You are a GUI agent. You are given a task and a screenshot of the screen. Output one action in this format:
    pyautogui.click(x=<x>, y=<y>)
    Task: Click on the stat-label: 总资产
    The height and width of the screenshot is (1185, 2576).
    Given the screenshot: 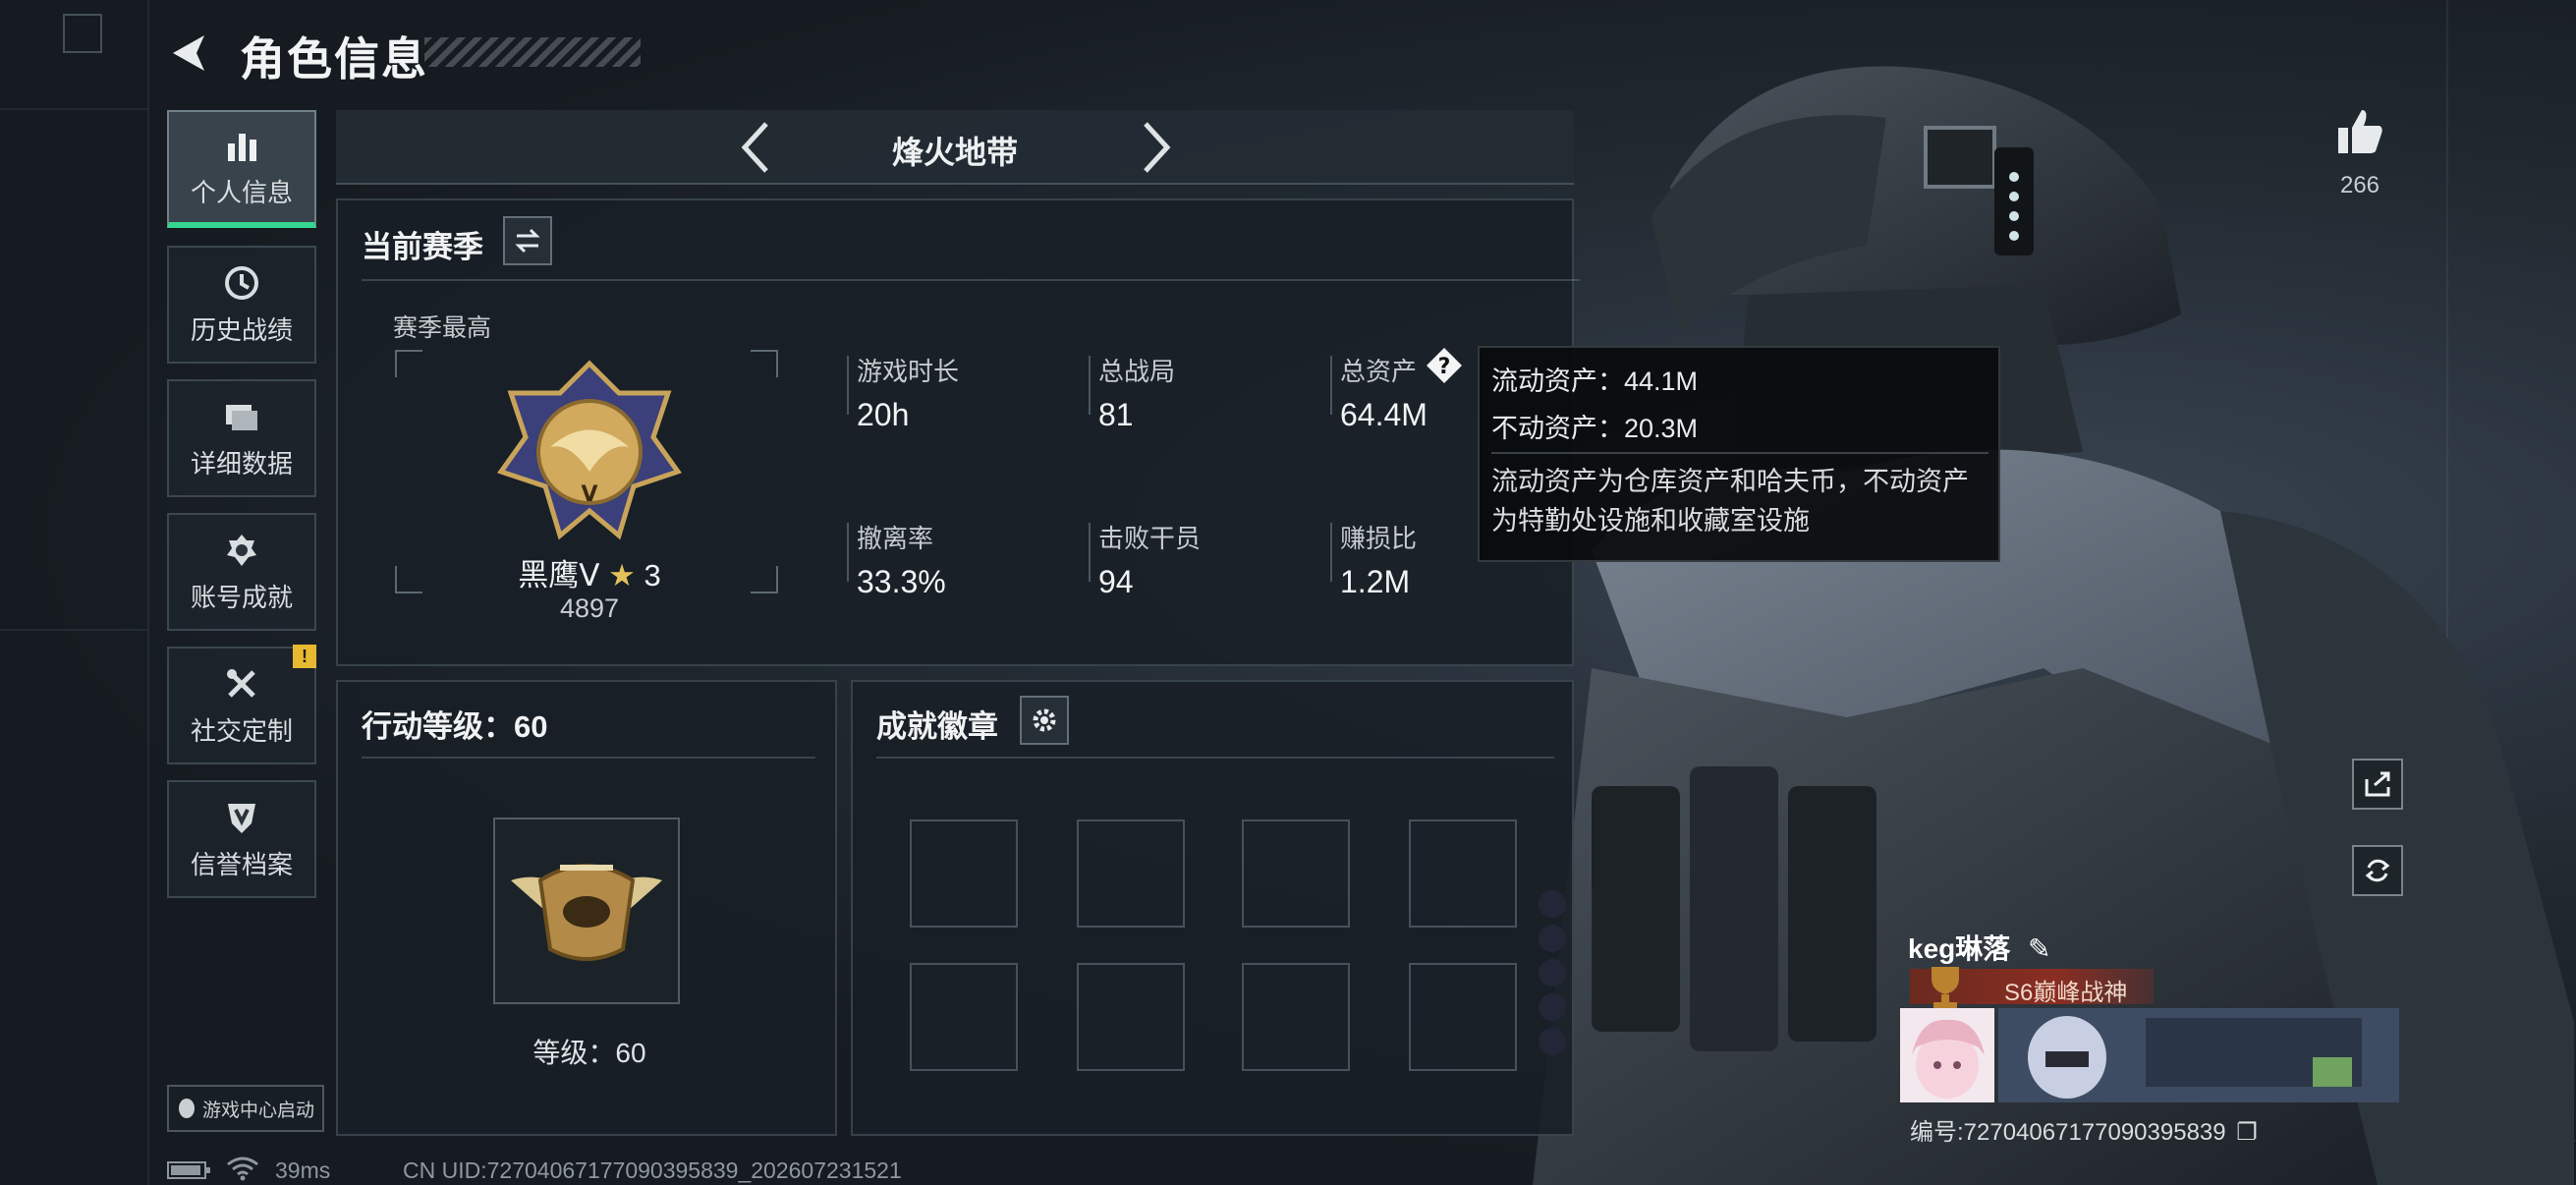 What is the action you would take?
    pyautogui.click(x=1379, y=372)
    